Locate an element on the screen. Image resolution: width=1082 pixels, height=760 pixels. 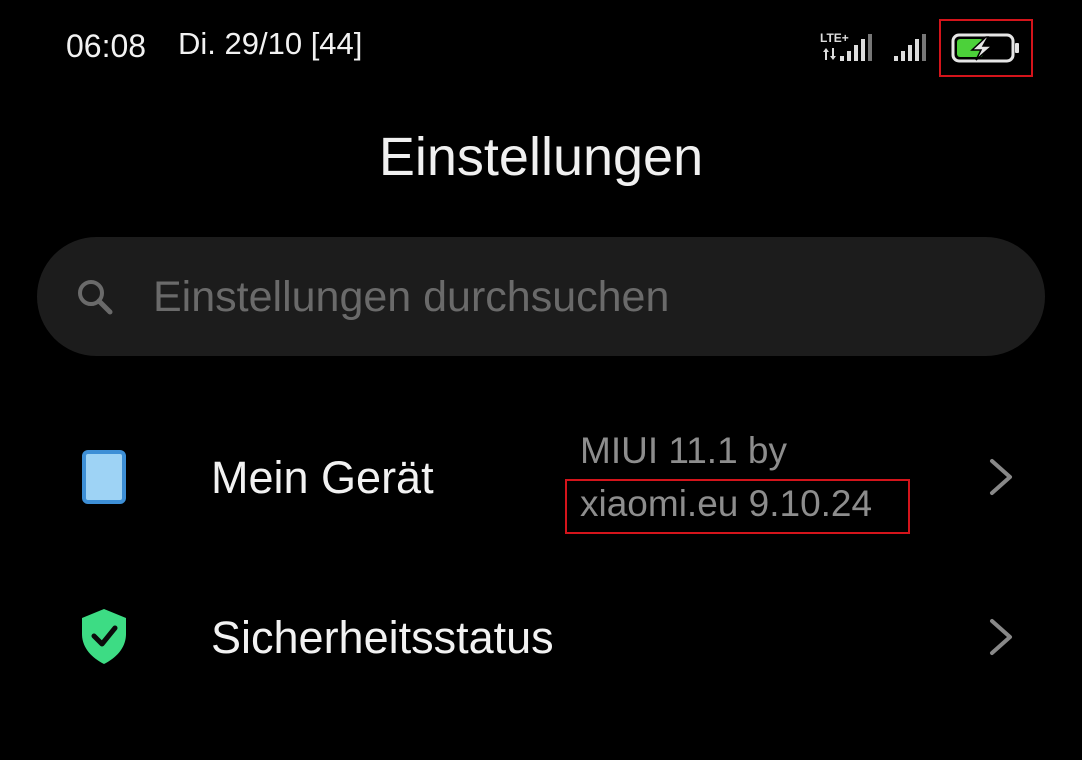
page-title: Einstellungen is located at coordinates (541, 157).